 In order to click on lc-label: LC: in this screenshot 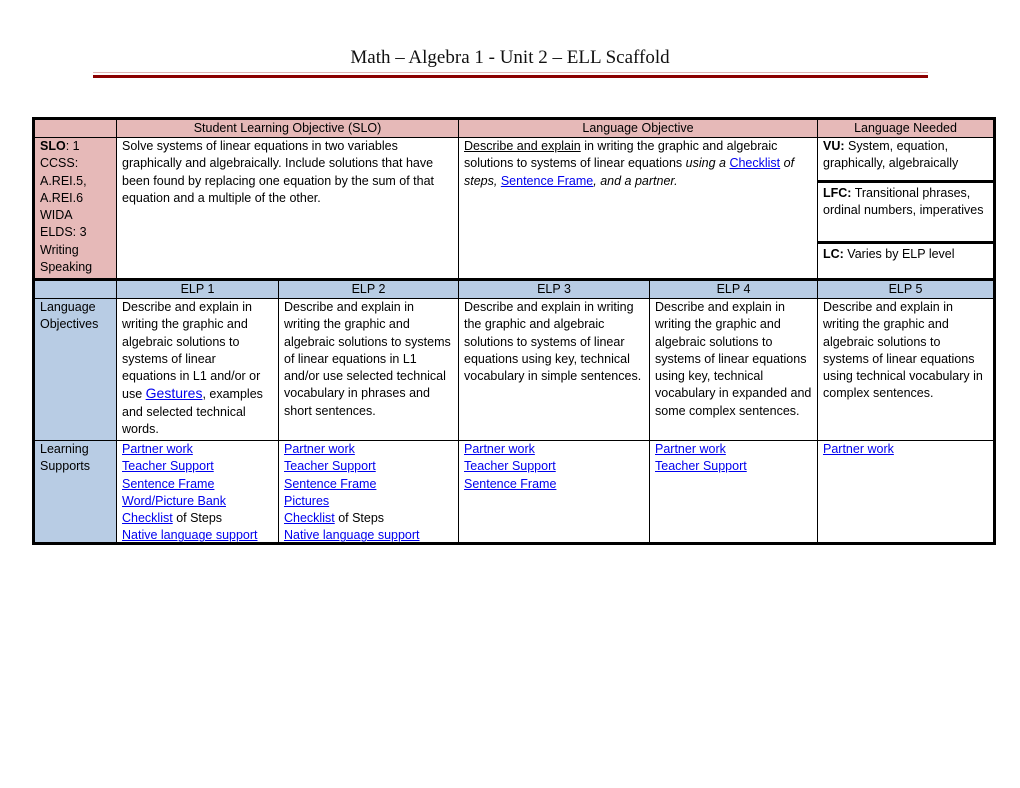, I will do `click(833, 254)`.